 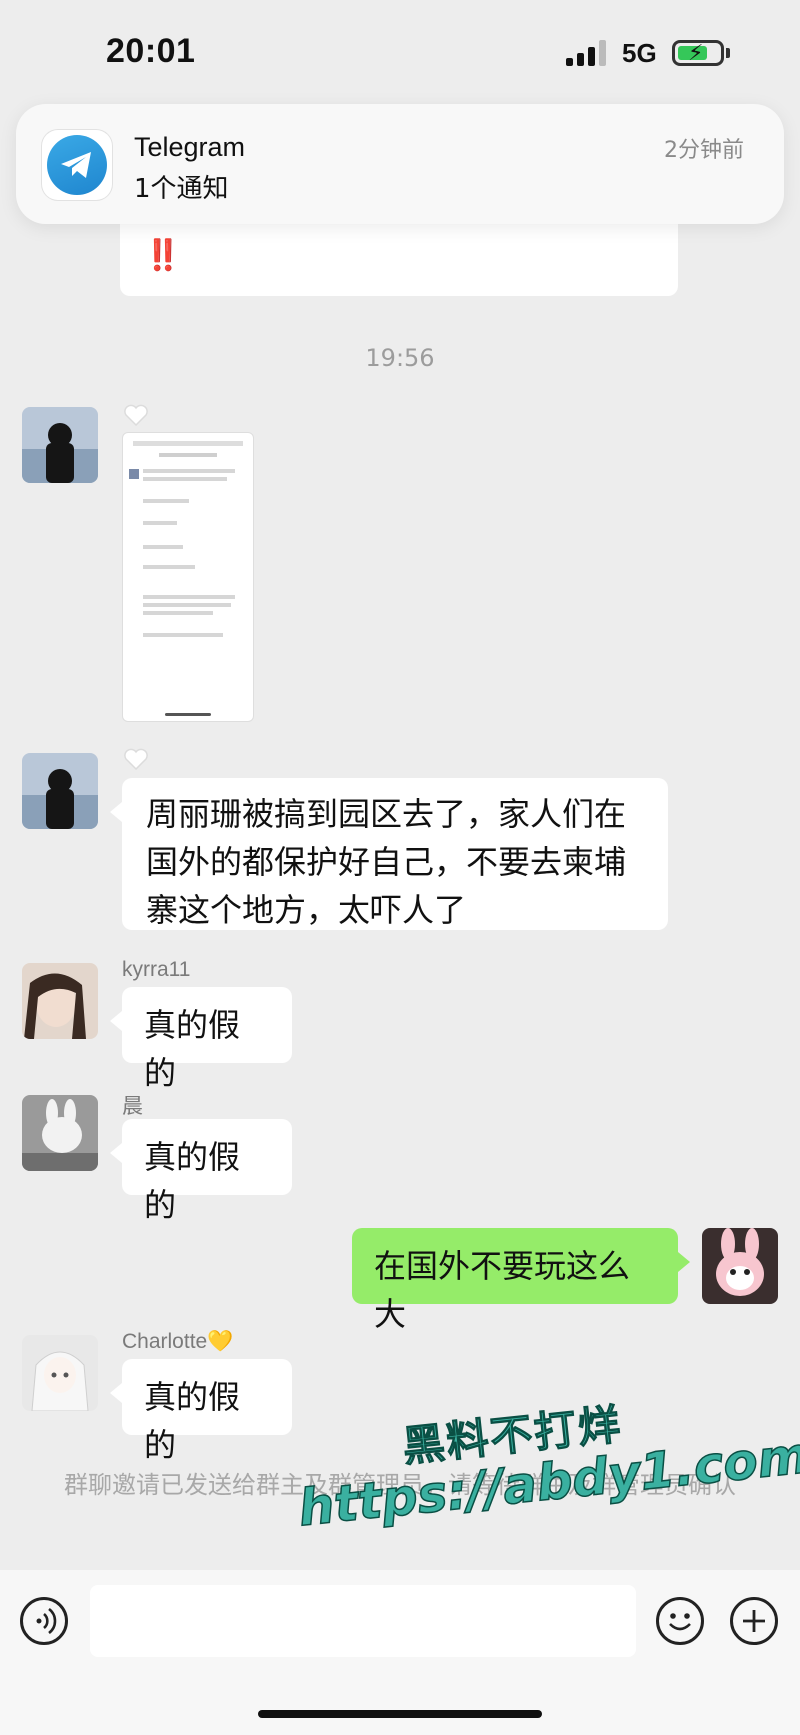 What do you see at coordinates (400, 1714) in the screenshot?
I see `home-indicator` at bounding box center [400, 1714].